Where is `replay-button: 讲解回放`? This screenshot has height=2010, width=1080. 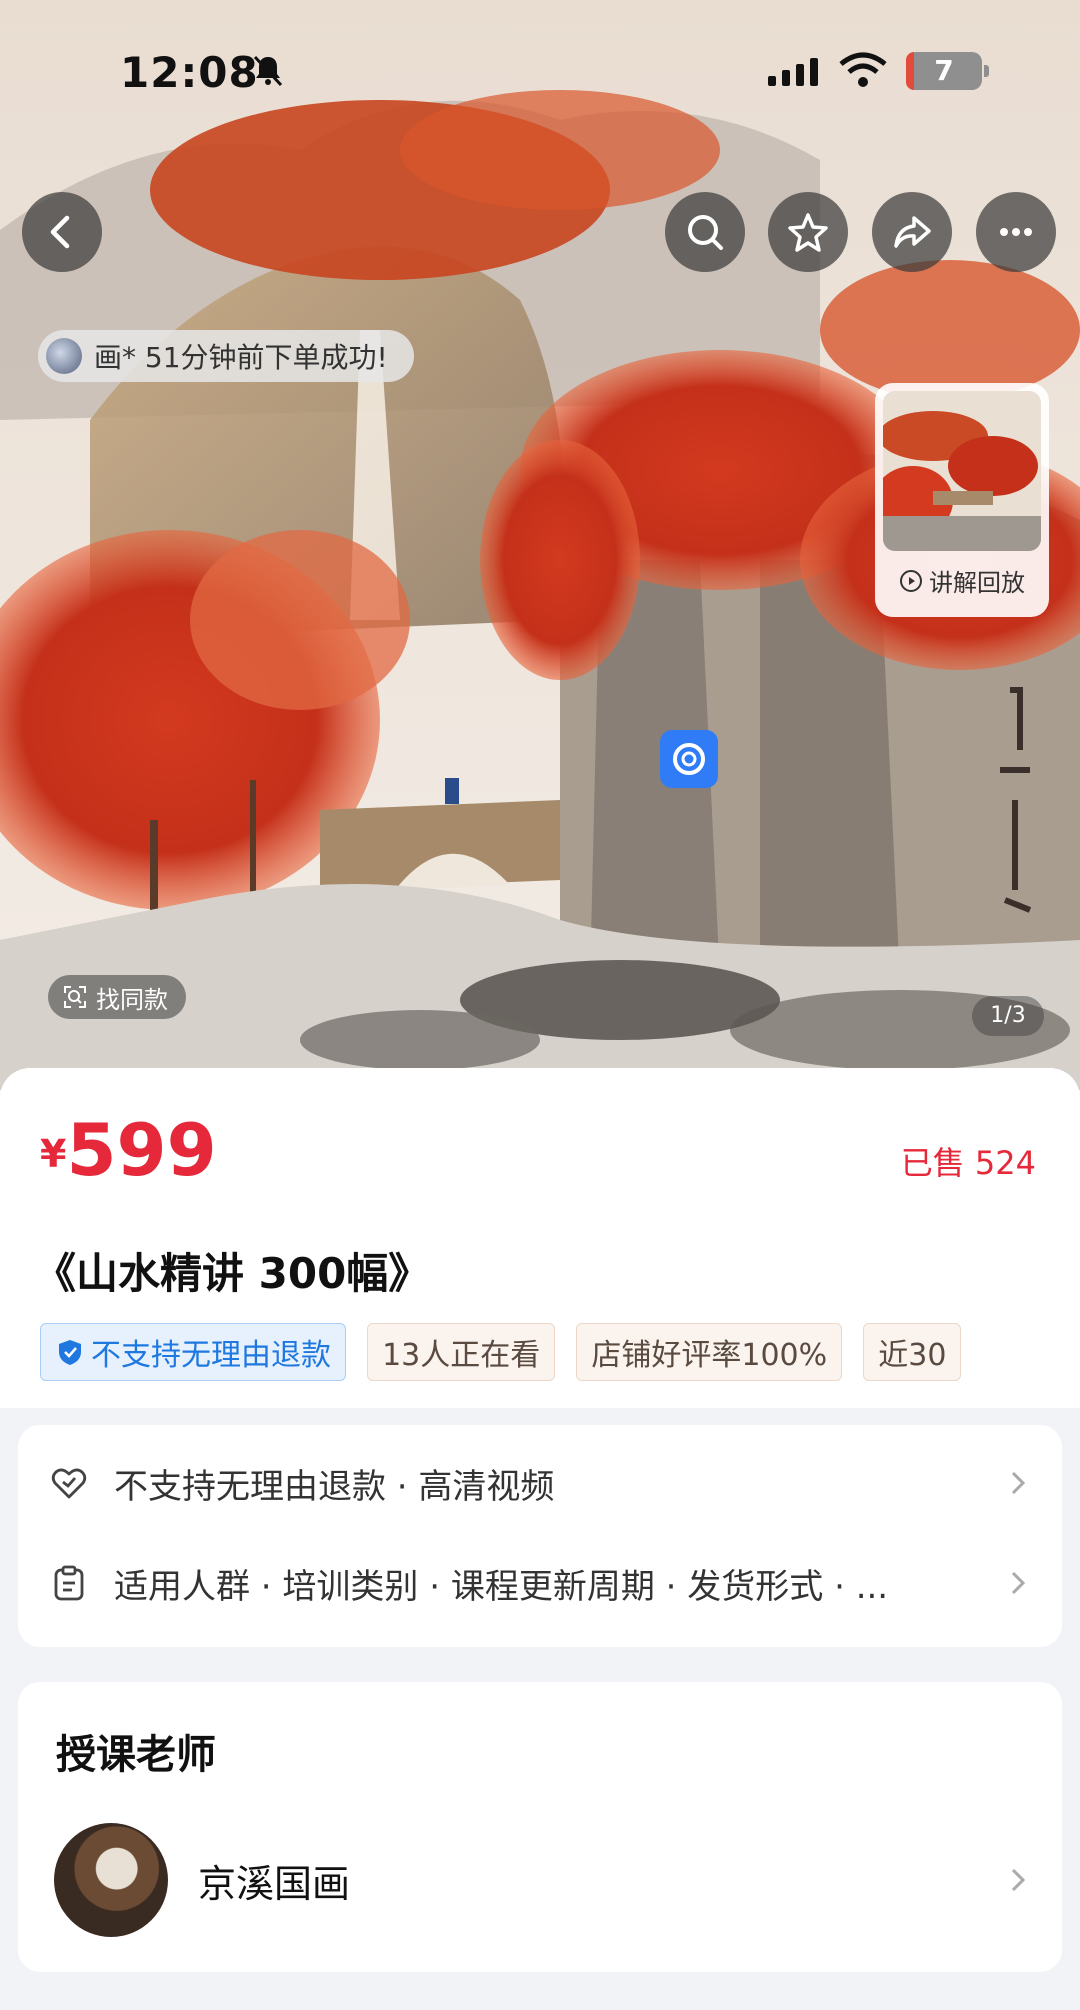 replay-button: 讲解回放 is located at coordinates (962, 580).